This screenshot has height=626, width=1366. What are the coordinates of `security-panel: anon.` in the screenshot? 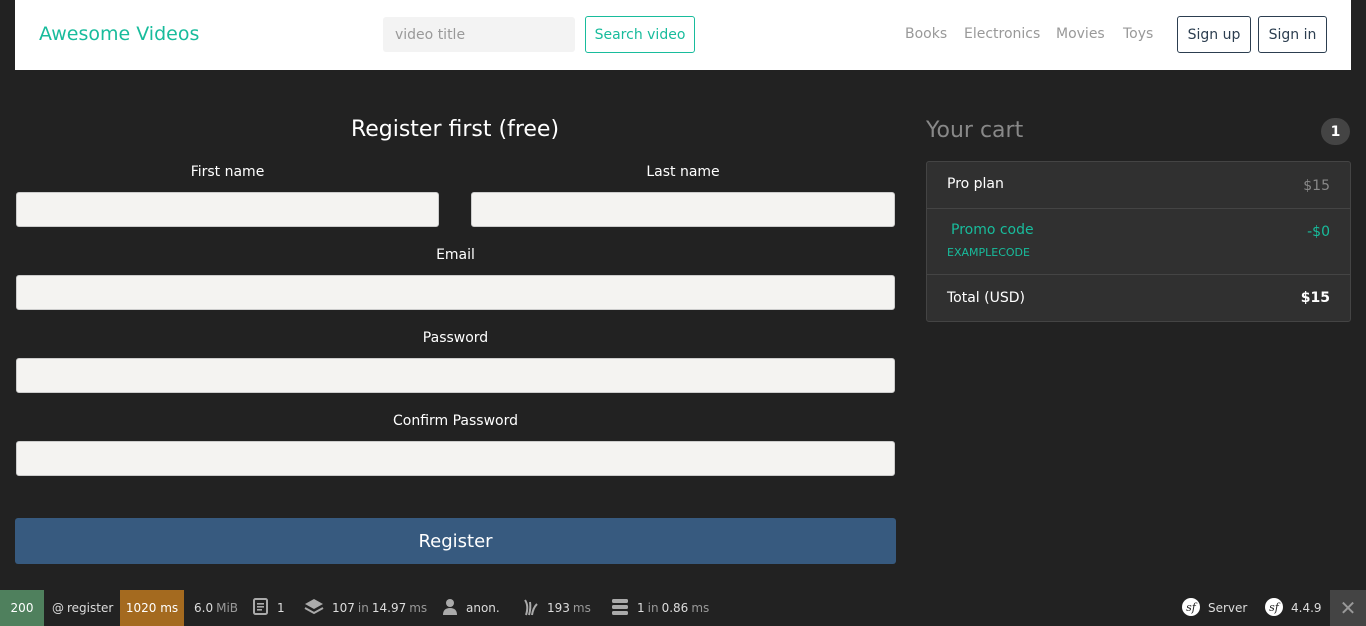 It's located at (471, 608).